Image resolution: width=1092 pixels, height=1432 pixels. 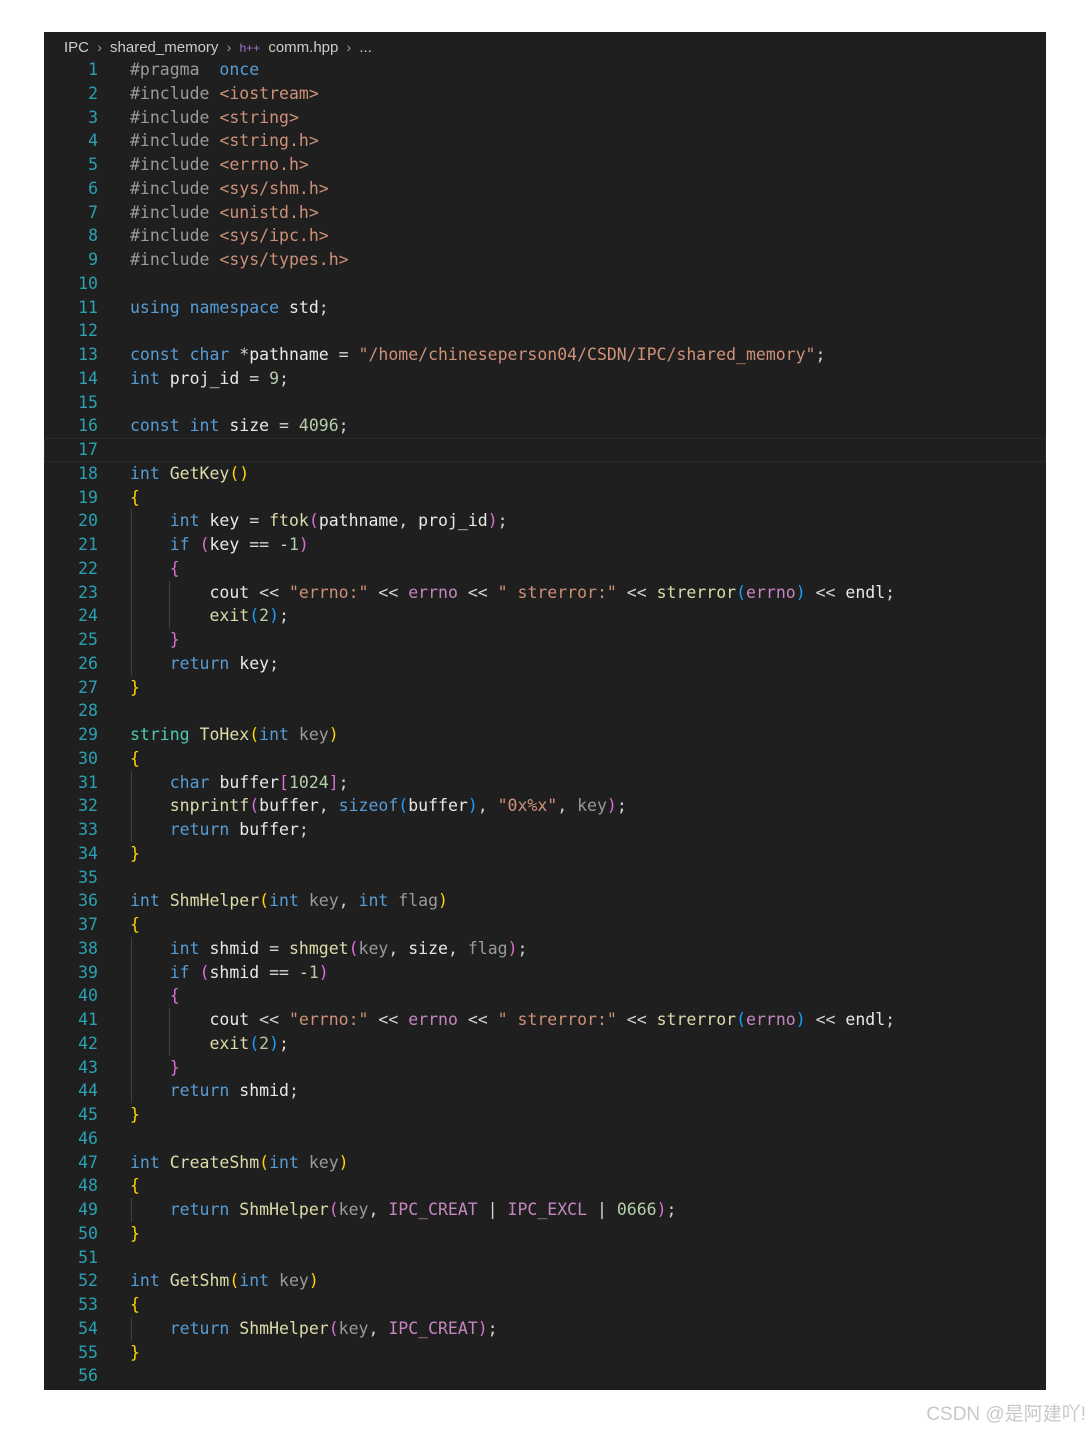 I want to click on code-line: 51, so click(x=545, y=1258).